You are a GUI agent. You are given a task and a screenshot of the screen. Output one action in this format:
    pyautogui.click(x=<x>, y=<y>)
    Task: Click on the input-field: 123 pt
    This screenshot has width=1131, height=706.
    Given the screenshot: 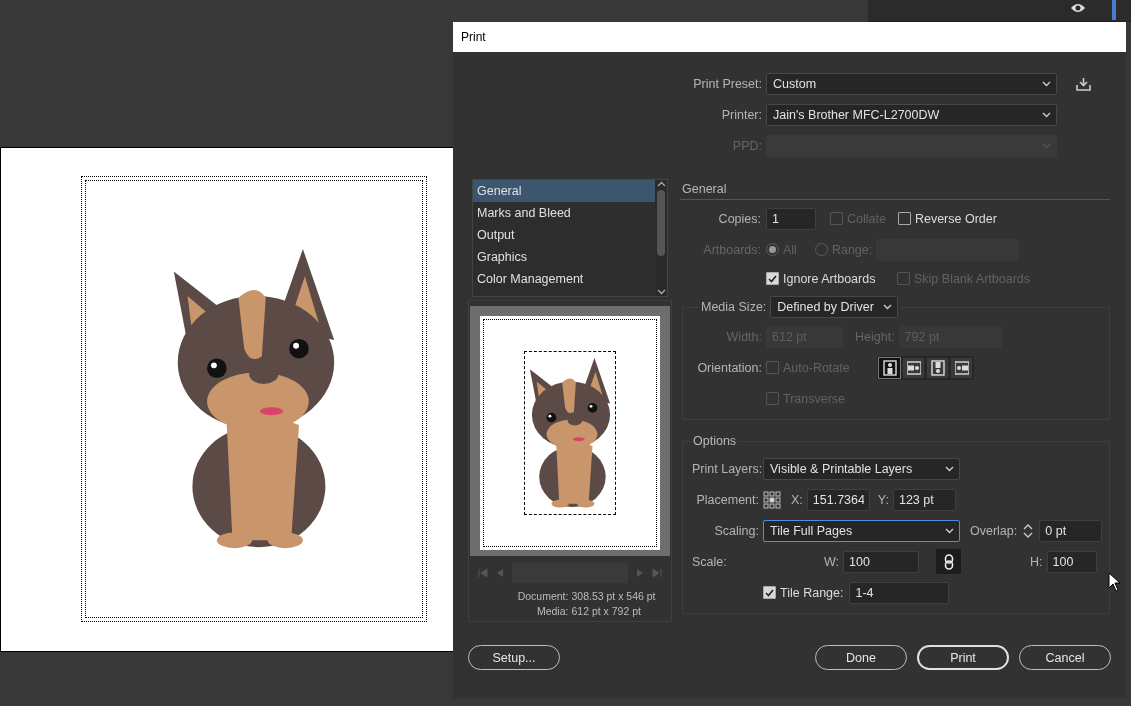 What is the action you would take?
    pyautogui.click(x=924, y=499)
    